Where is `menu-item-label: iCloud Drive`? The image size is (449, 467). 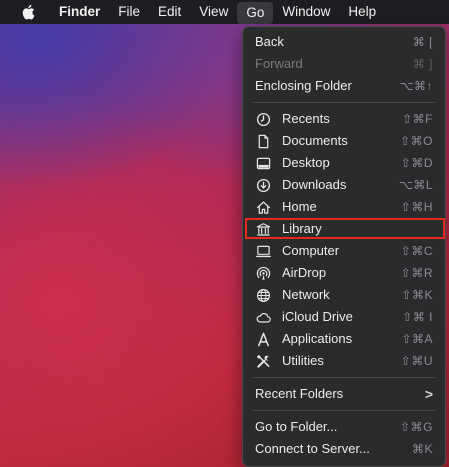
menu-item-label: iCloud Drive is located at coordinates (317, 316).